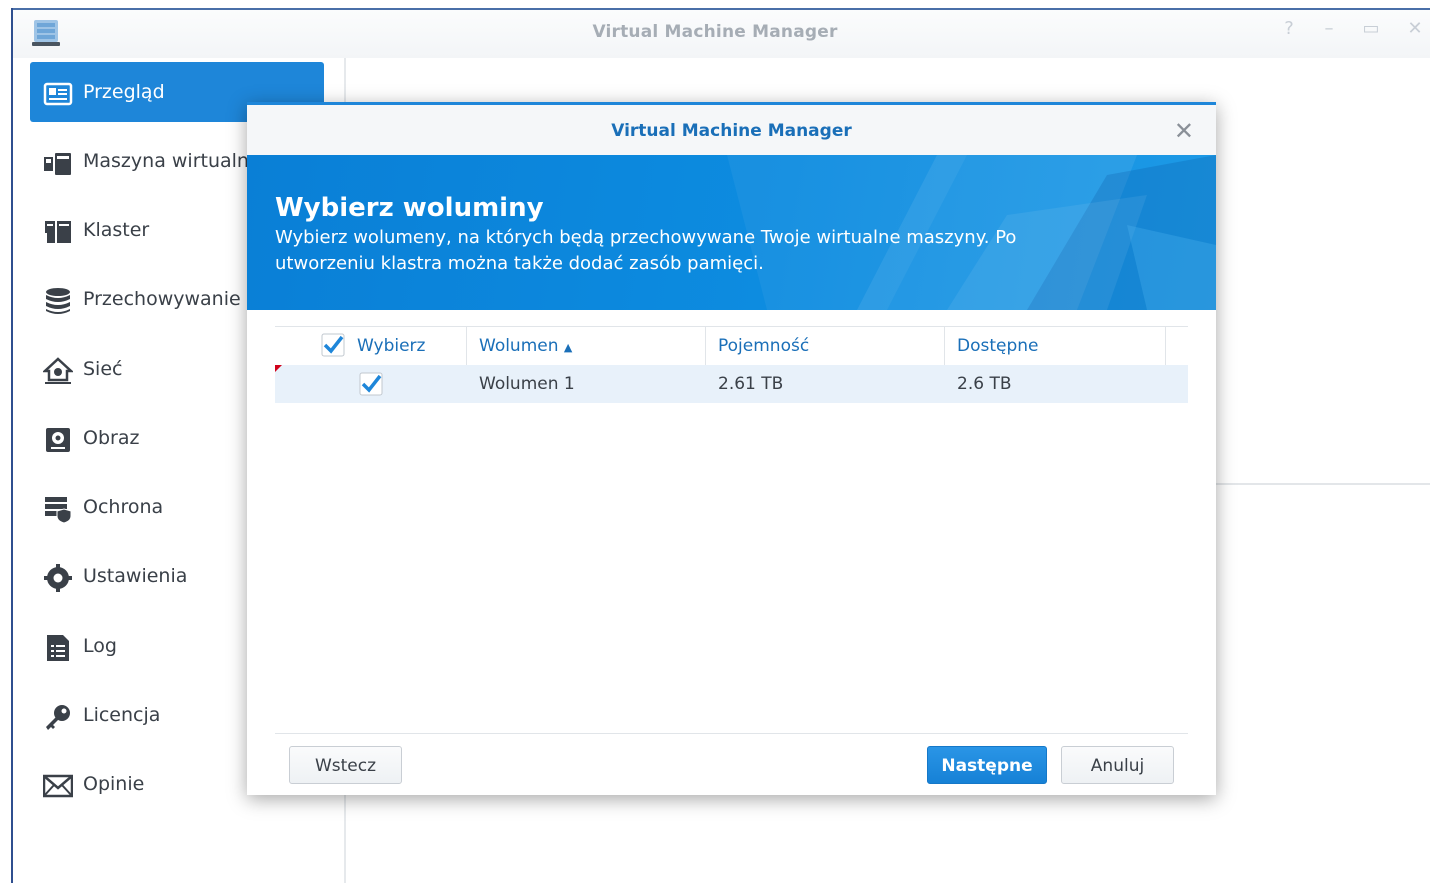  Describe the element at coordinates (1329, 29) in the screenshot. I see `minimize-icon: –` at that location.